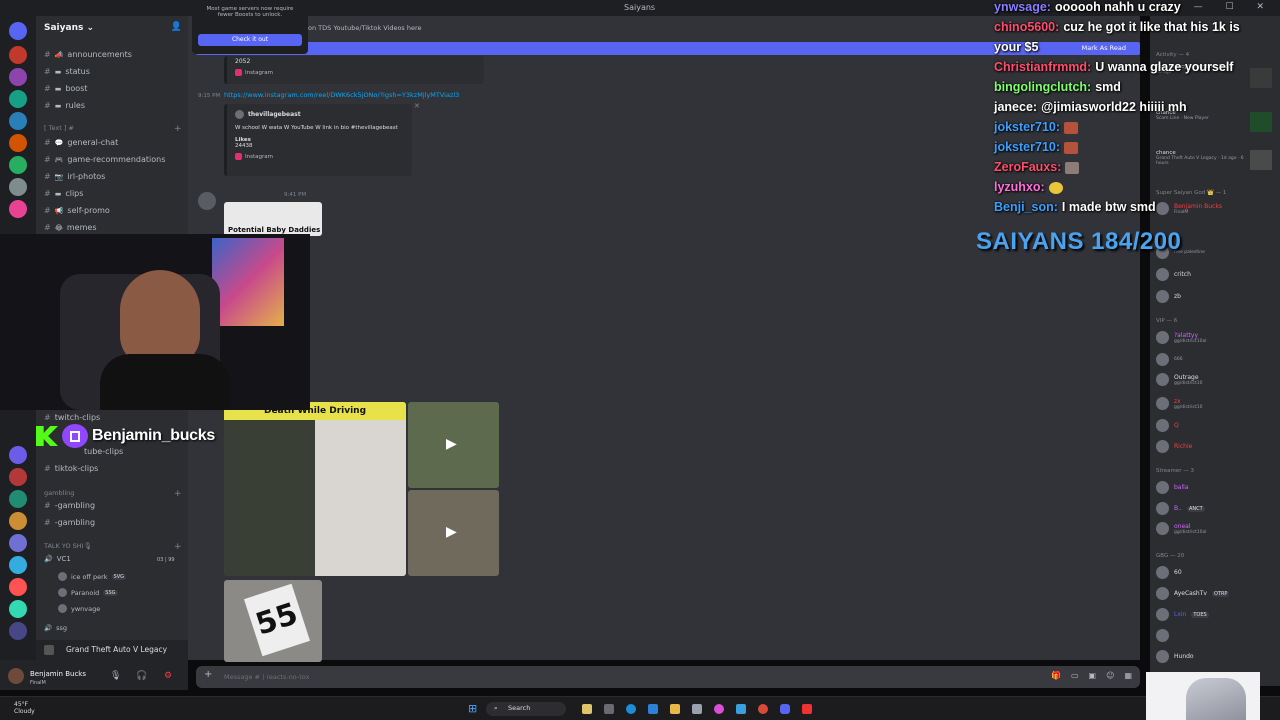 This screenshot has width=1280, height=720. What do you see at coordinates (1181, 337) in the screenshot?
I see `member-item: ?alattyy gg/district10al` at bounding box center [1181, 337].